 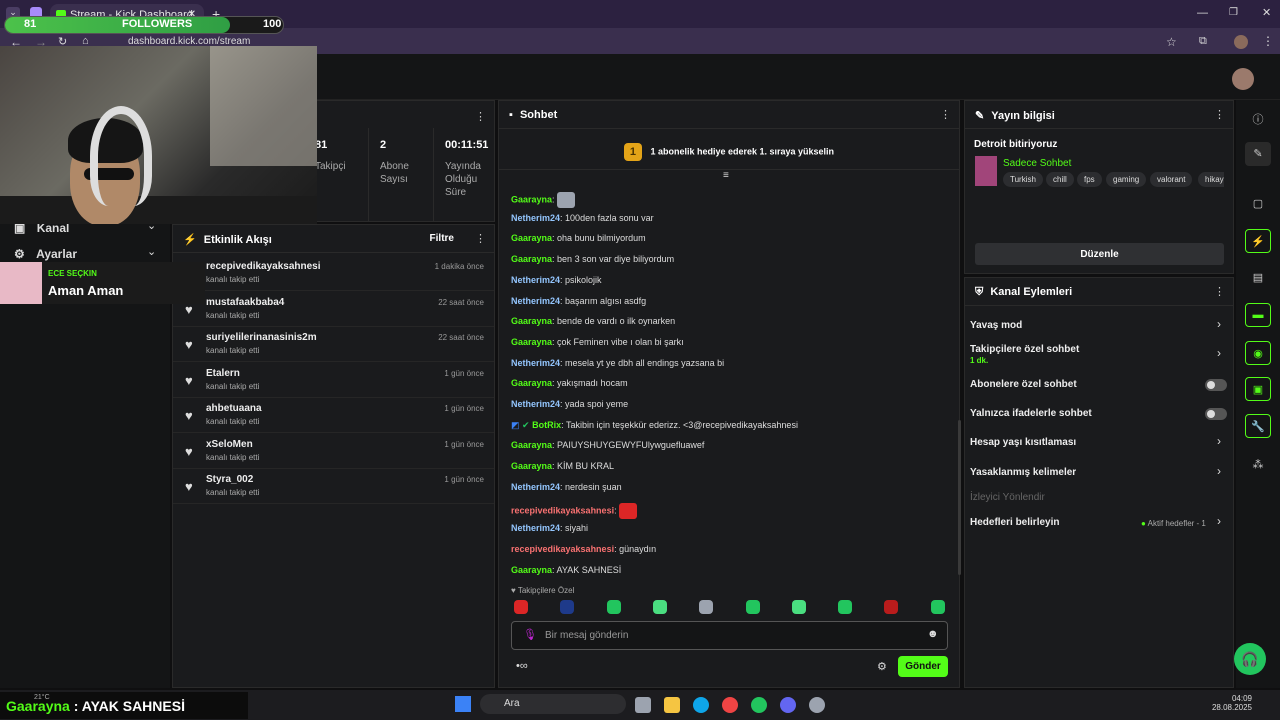 What do you see at coordinates (1171, 179) in the screenshot?
I see `stream-tag: valorant` at bounding box center [1171, 179].